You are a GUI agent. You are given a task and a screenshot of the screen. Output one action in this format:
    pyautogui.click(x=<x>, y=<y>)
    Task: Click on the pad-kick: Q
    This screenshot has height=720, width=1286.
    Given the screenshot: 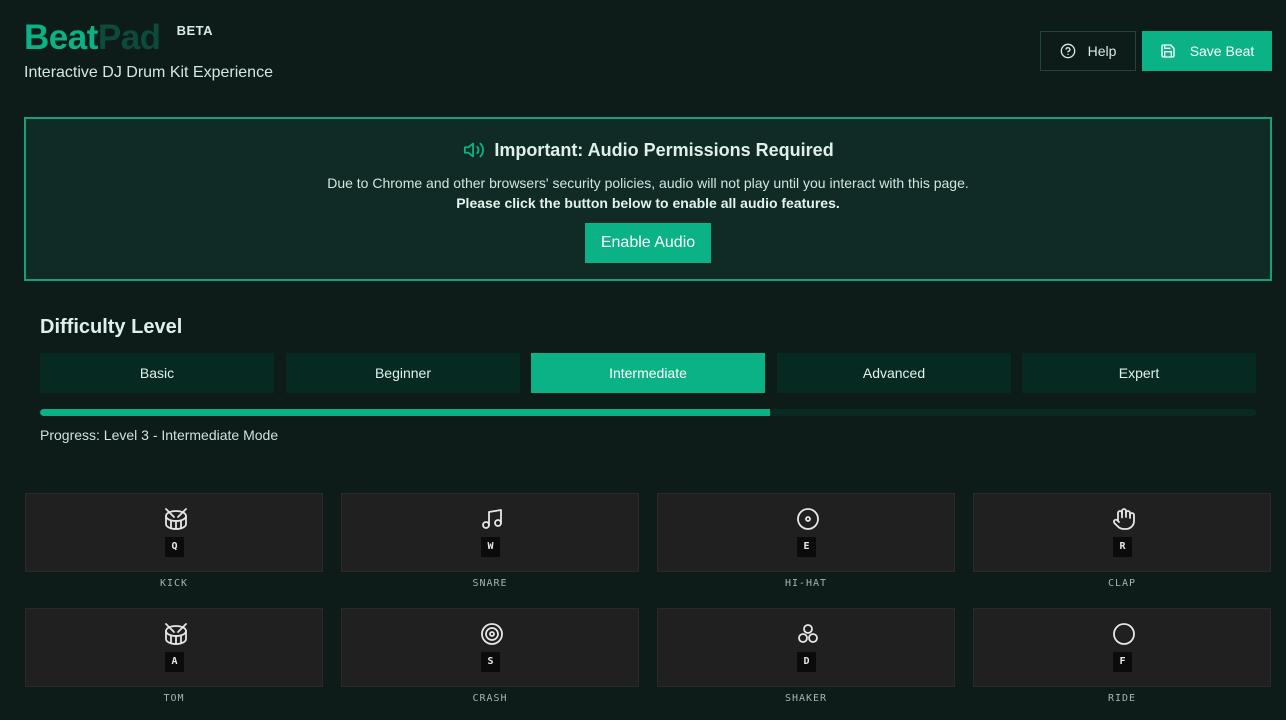 What is the action you would take?
    pyautogui.click(x=174, y=532)
    